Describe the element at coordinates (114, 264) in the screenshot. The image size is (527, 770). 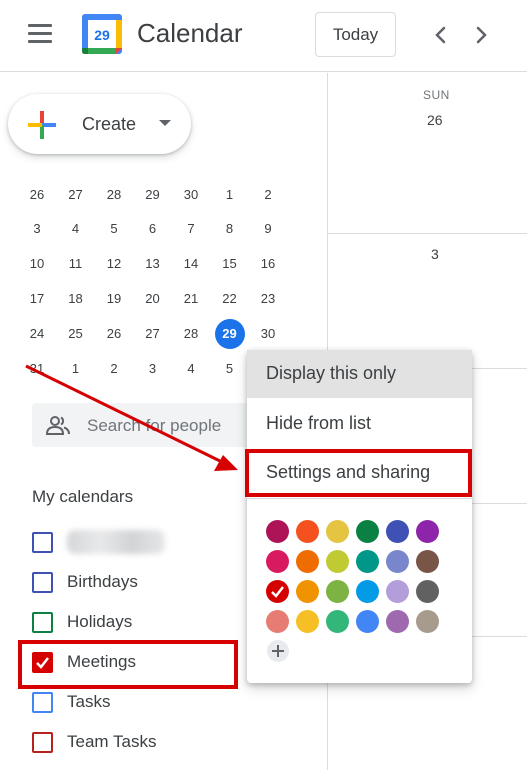
I see `mini-calendar-day: 12` at that location.